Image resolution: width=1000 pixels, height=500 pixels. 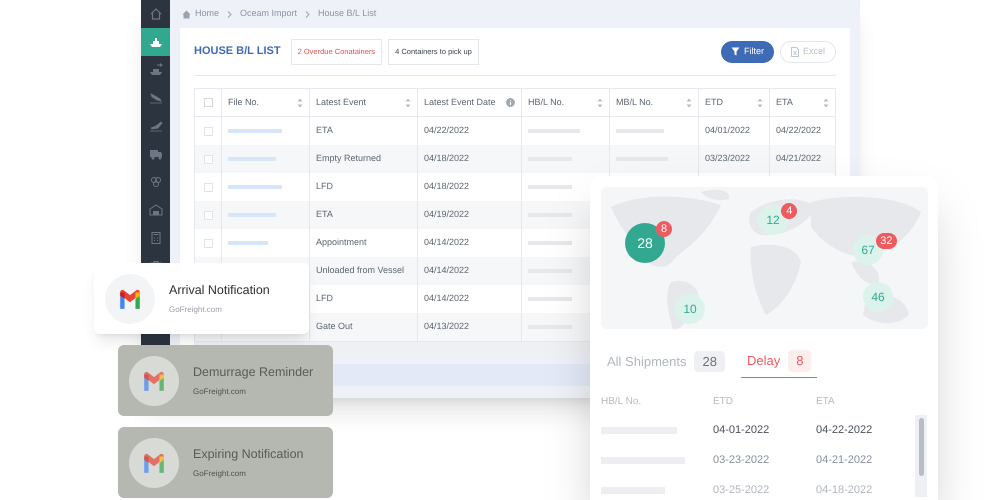 What do you see at coordinates (794, 51) in the screenshot?
I see `file-icon` at bounding box center [794, 51].